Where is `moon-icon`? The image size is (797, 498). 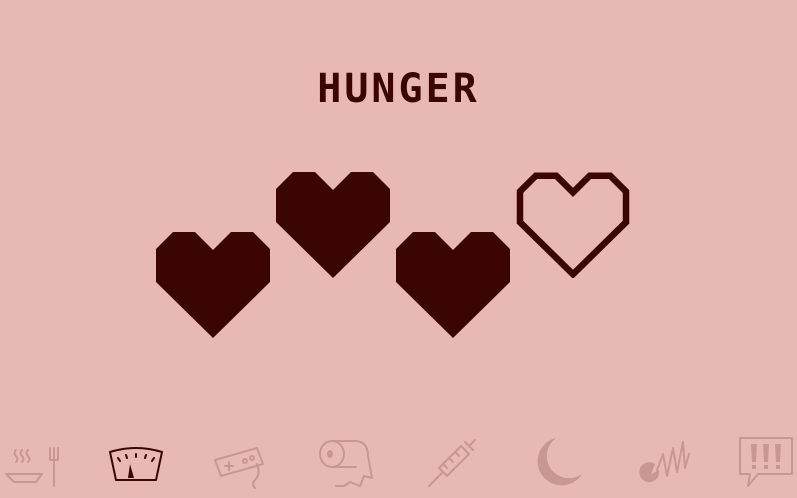
moon-icon is located at coordinates (556, 462).